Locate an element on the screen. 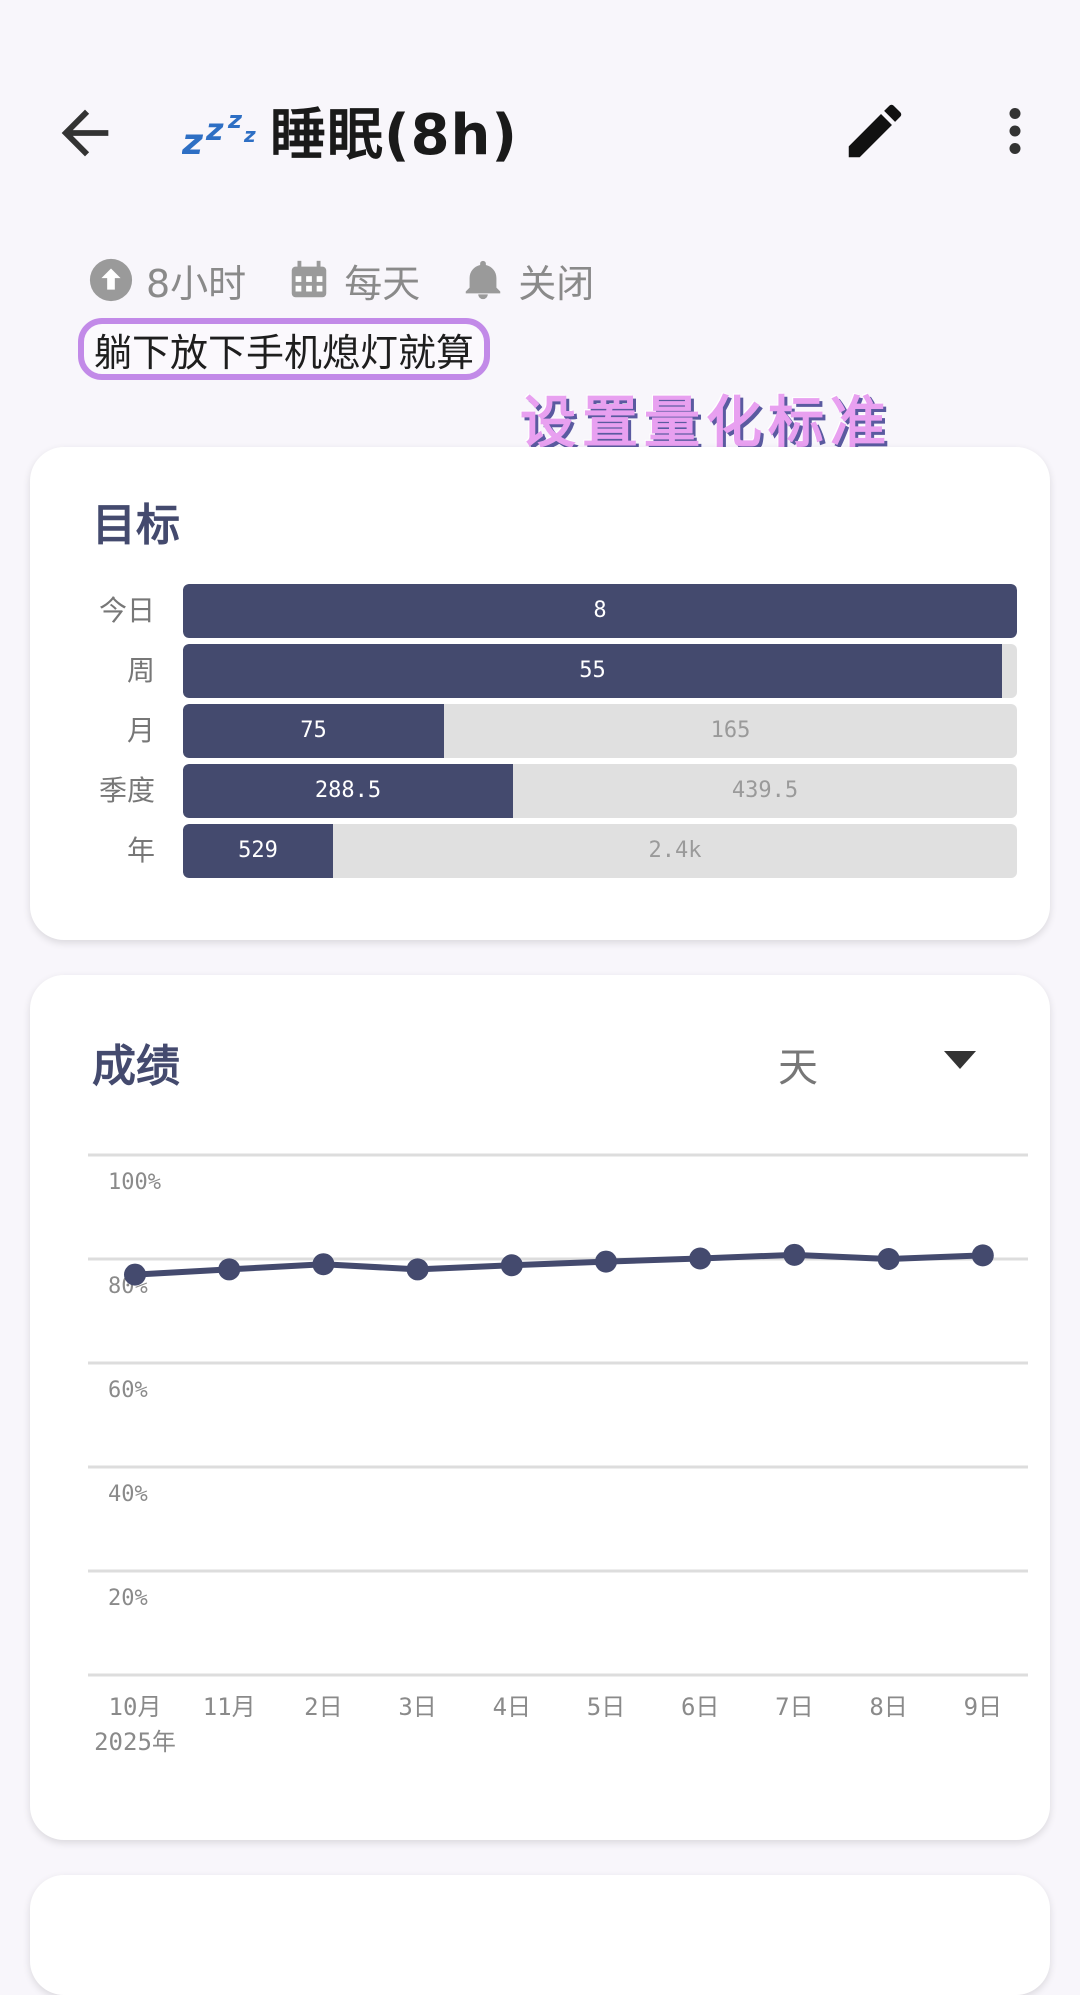  goal-bar-track: 55 is located at coordinates (600, 671).